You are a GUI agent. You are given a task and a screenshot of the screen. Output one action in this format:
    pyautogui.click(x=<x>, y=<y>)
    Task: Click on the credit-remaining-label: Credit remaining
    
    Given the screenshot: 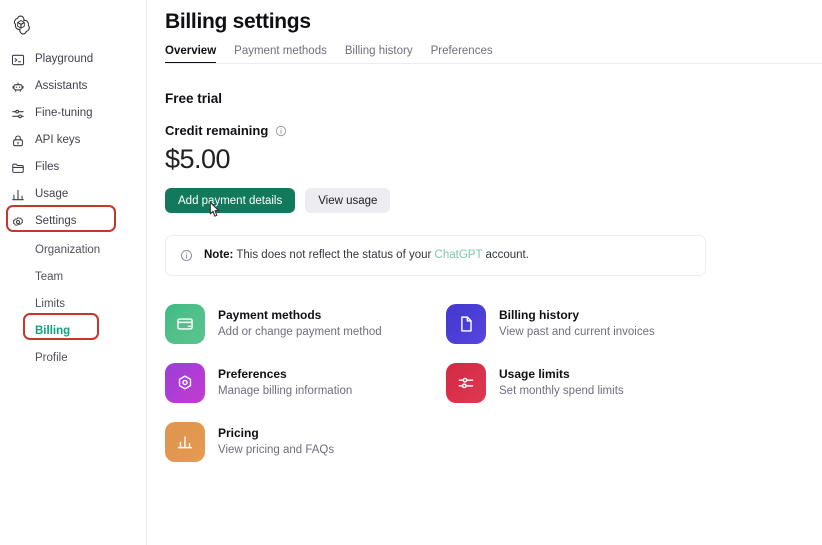 What is the action you would take?
    pyautogui.click(x=217, y=130)
    